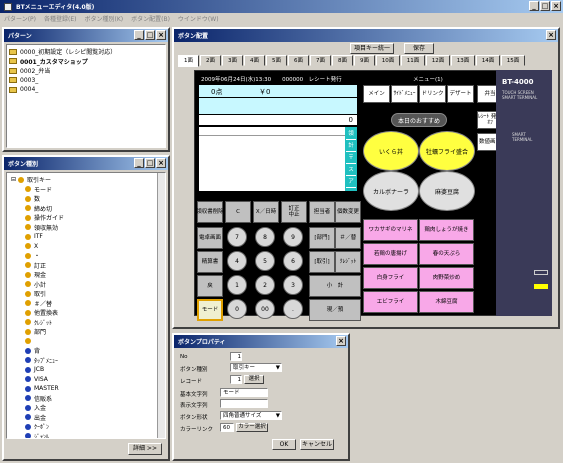 This screenshot has width=563, height=463. What do you see at coordinates (232, 60) in the screenshot?
I see `tab-3: 3面` at bounding box center [232, 60].